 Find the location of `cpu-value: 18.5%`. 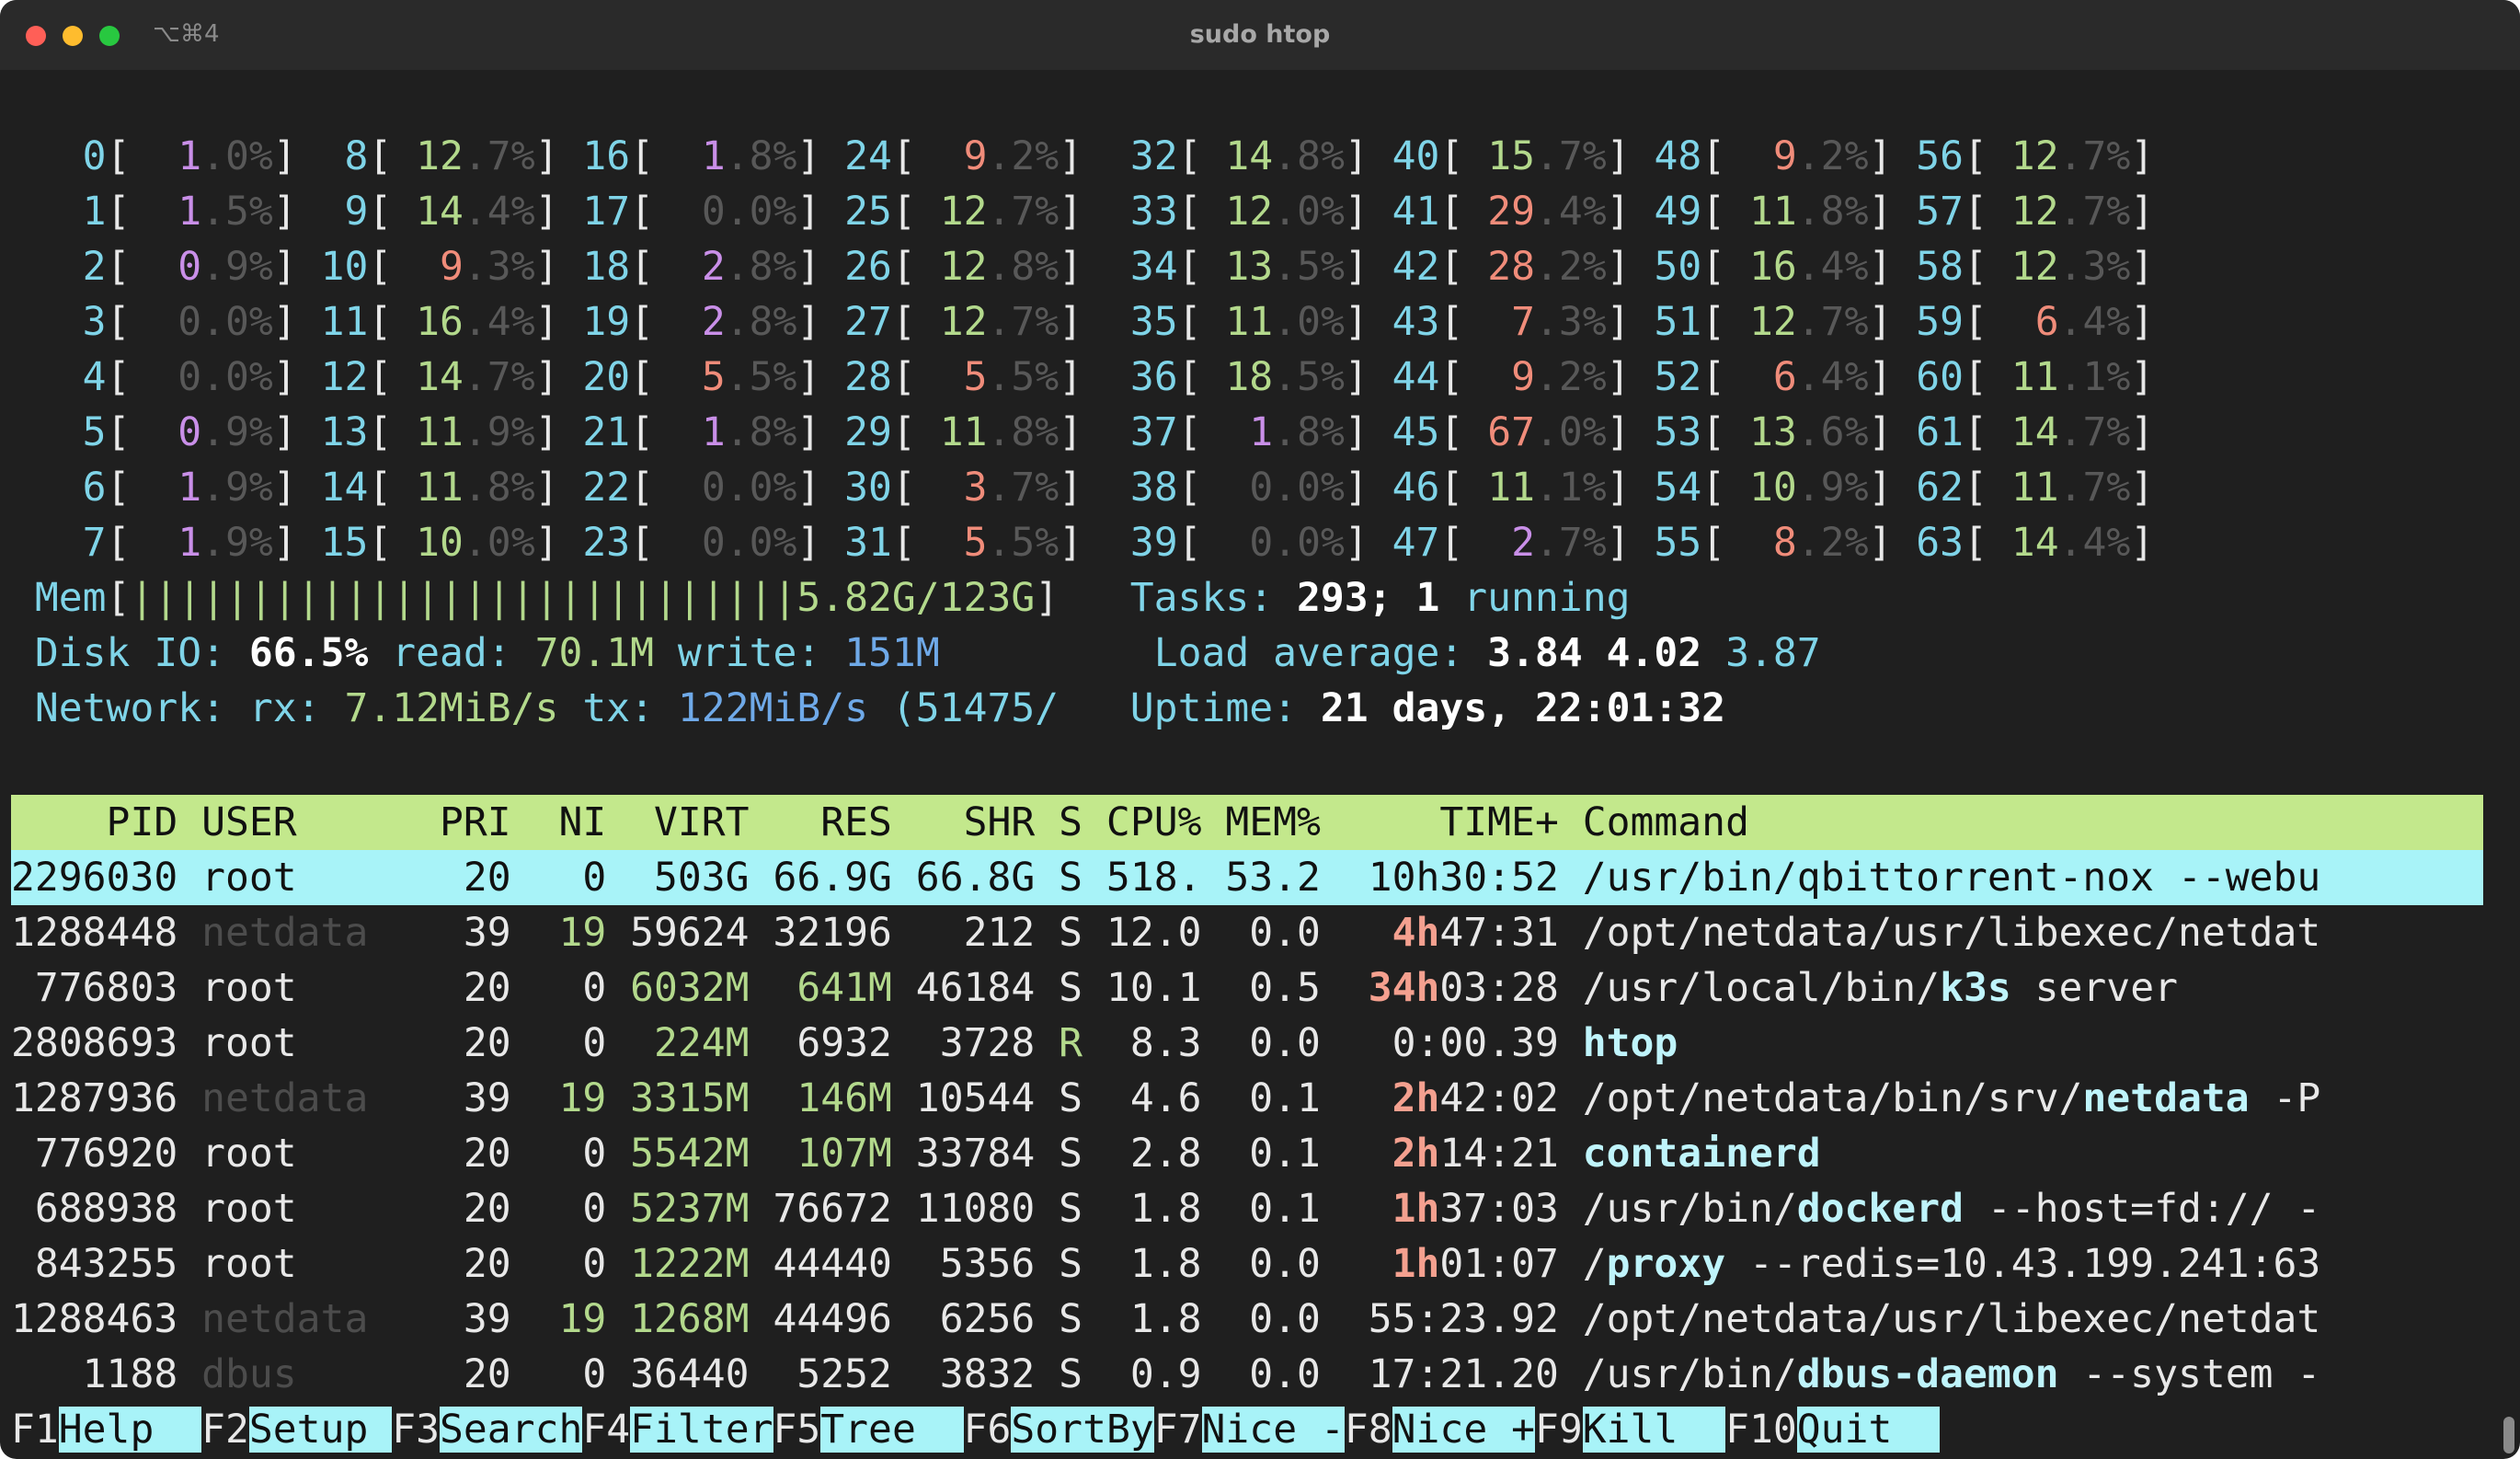

cpu-value: 18.5% is located at coordinates (1273, 377).